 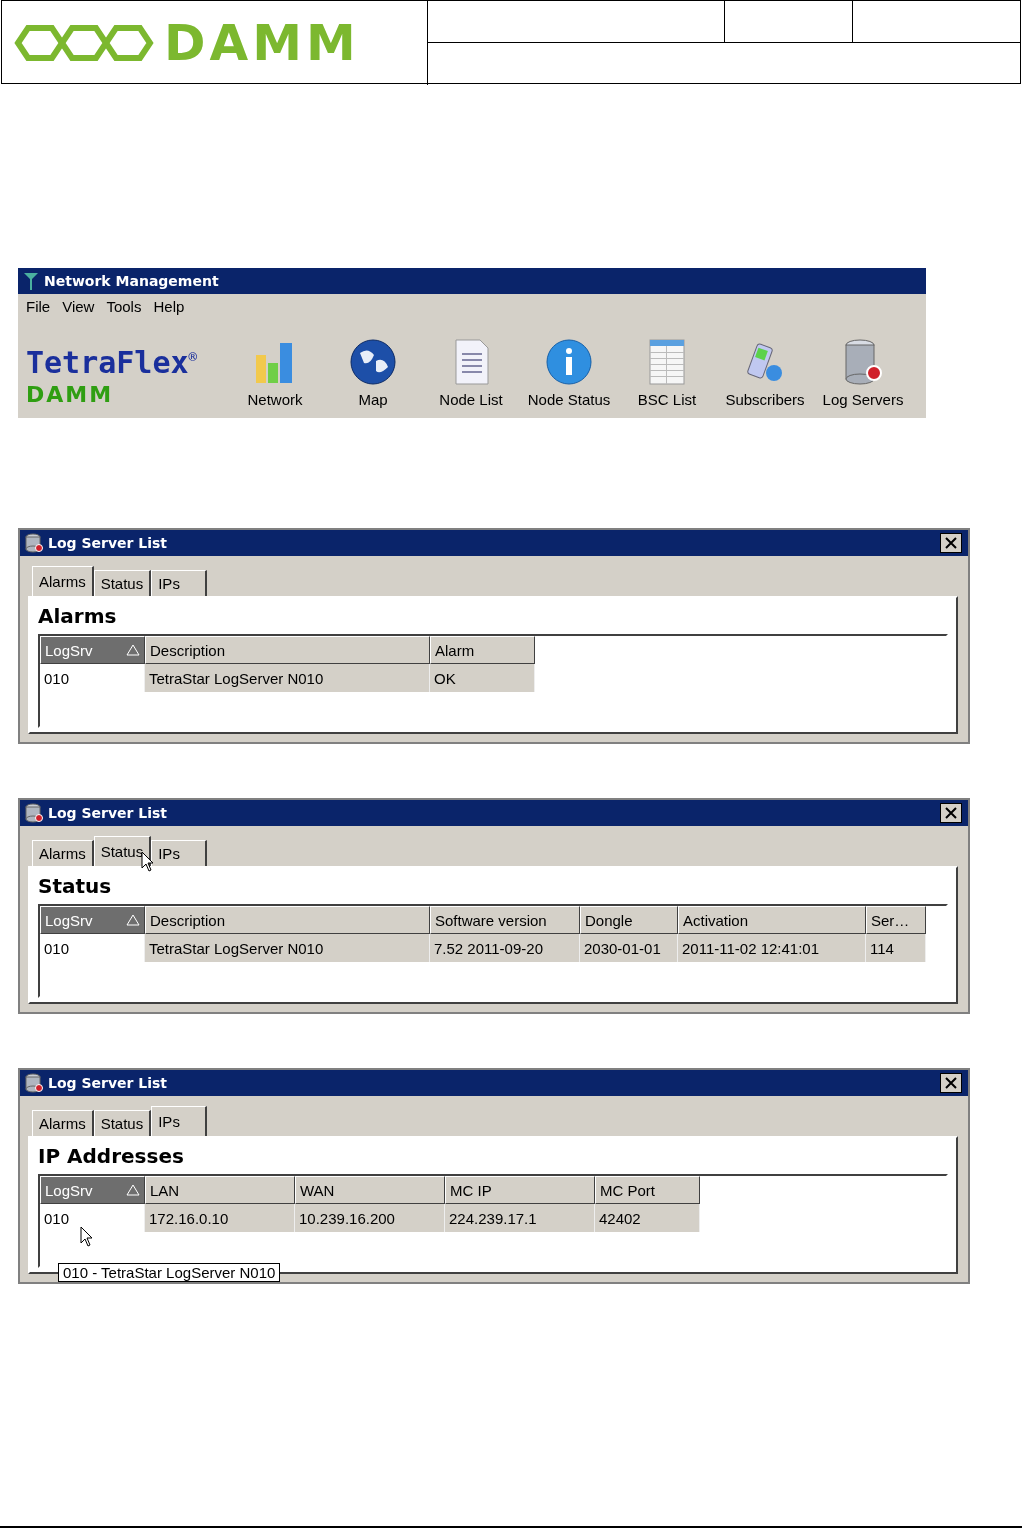 What do you see at coordinates (772, 948) in the screenshot?
I see `table-cell: 2011-11-02 12:41:01` at bounding box center [772, 948].